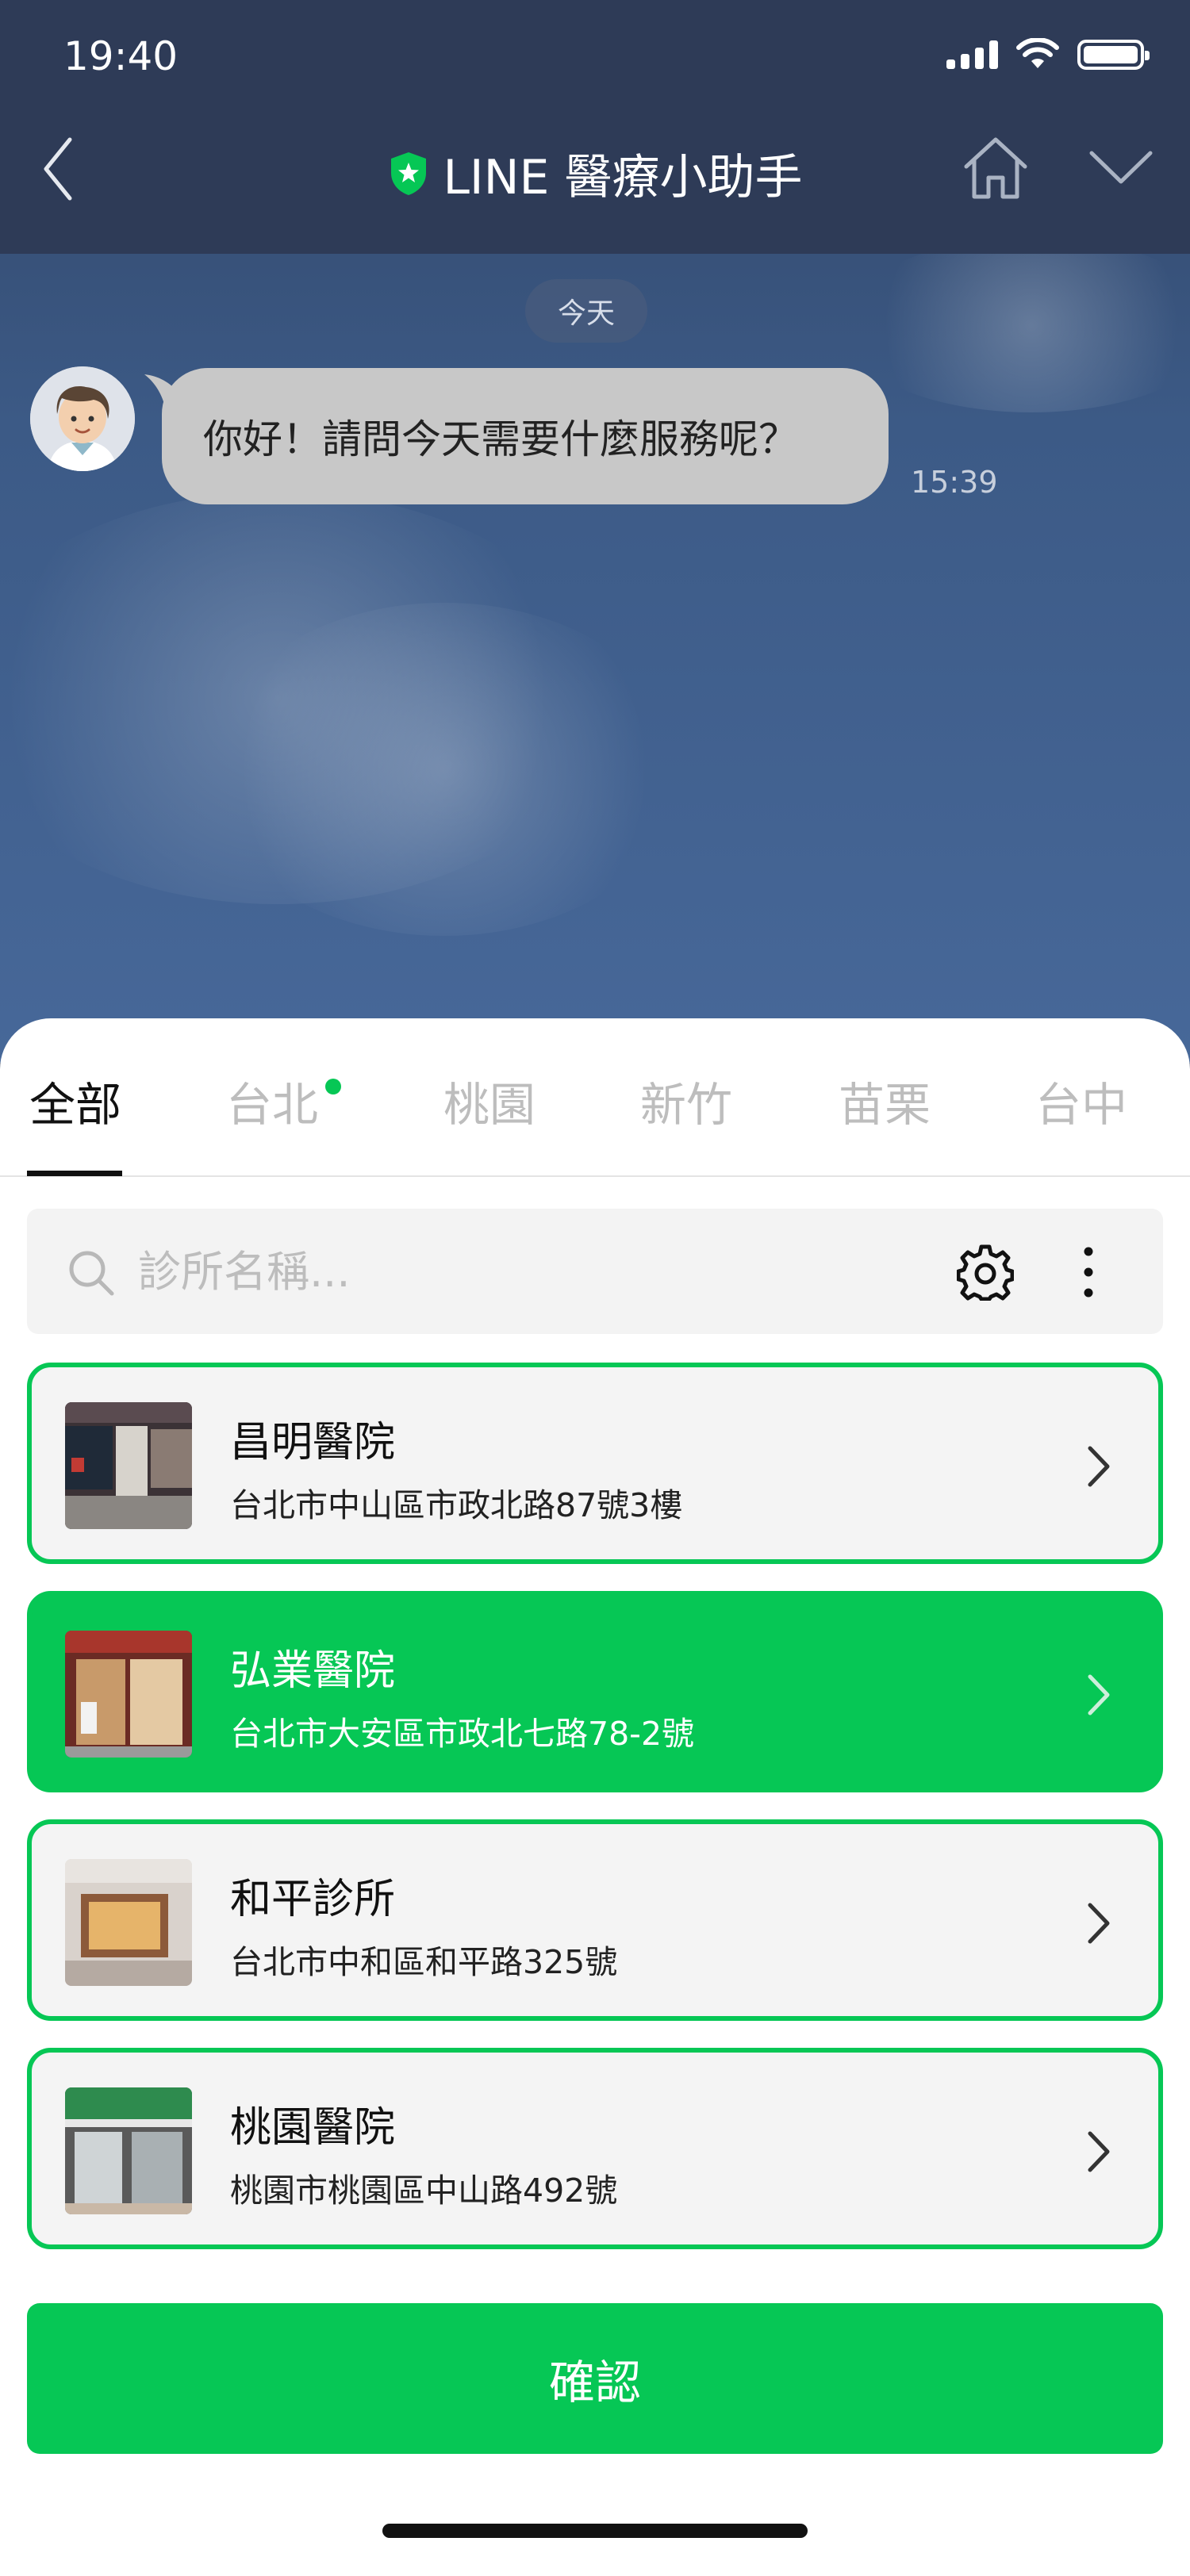 The image size is (1190, 2576). Describe the element at coordinates (1081, 1101) in the screenshot. I see `tab-taichung: 台中` at that location.